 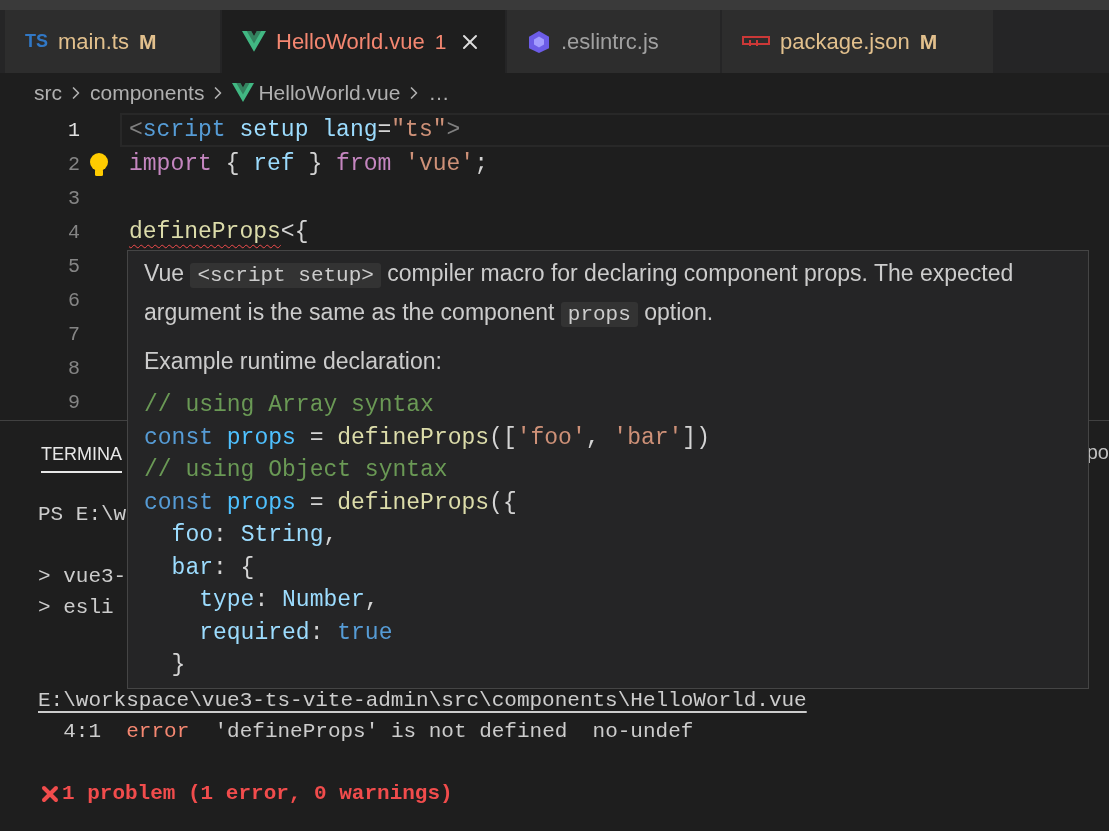 I want to click on line-number: 9, so click(x=73, y=402).